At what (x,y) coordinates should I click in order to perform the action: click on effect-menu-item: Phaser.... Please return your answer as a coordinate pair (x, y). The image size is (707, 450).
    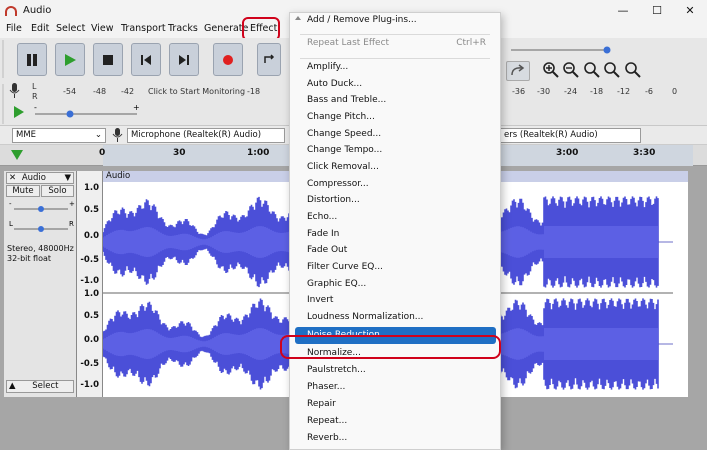
    Looking at the image, I should click on (395, 387).